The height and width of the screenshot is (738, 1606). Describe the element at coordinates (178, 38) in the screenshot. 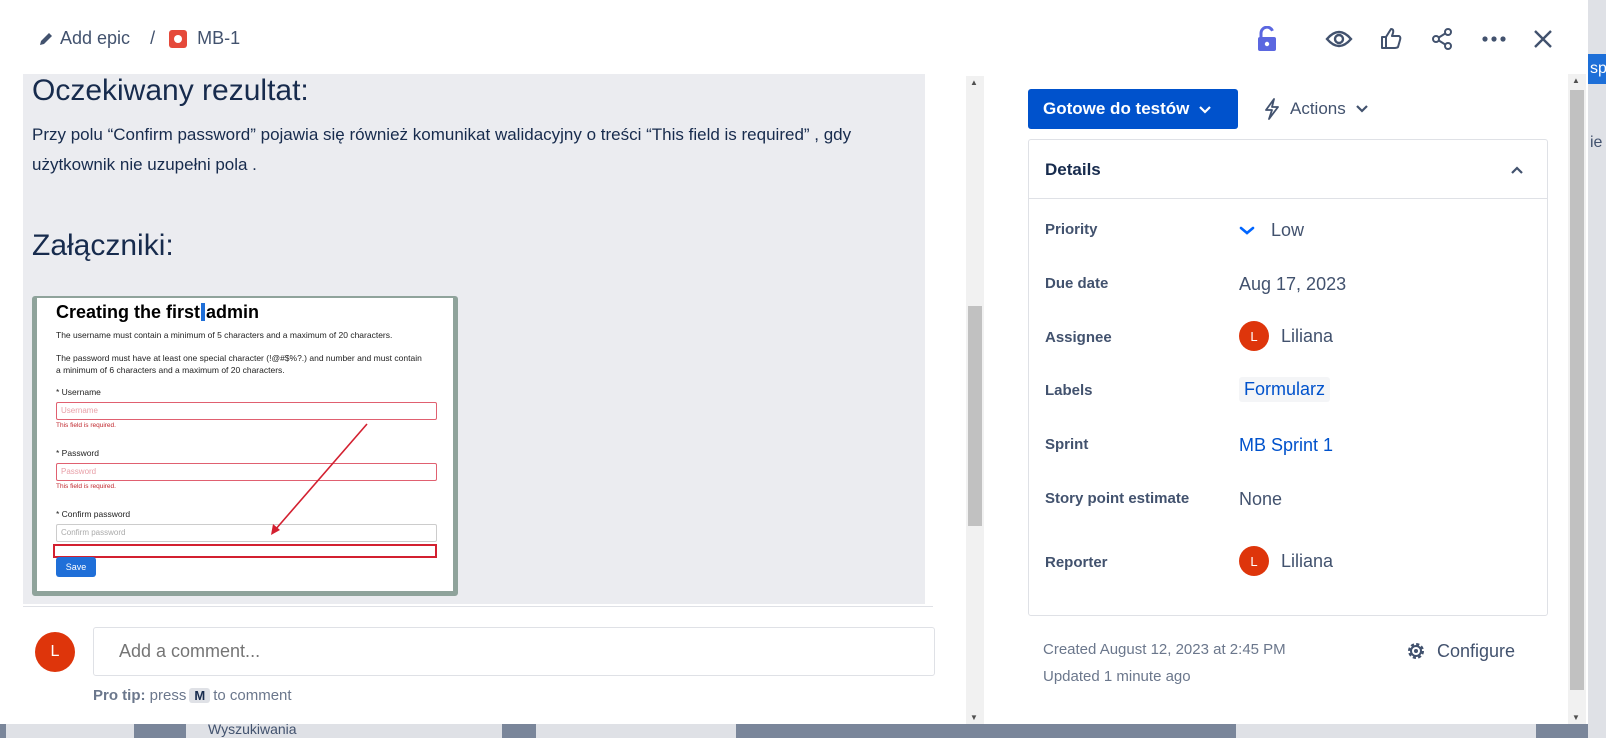

I see `bug-icon` at that location.